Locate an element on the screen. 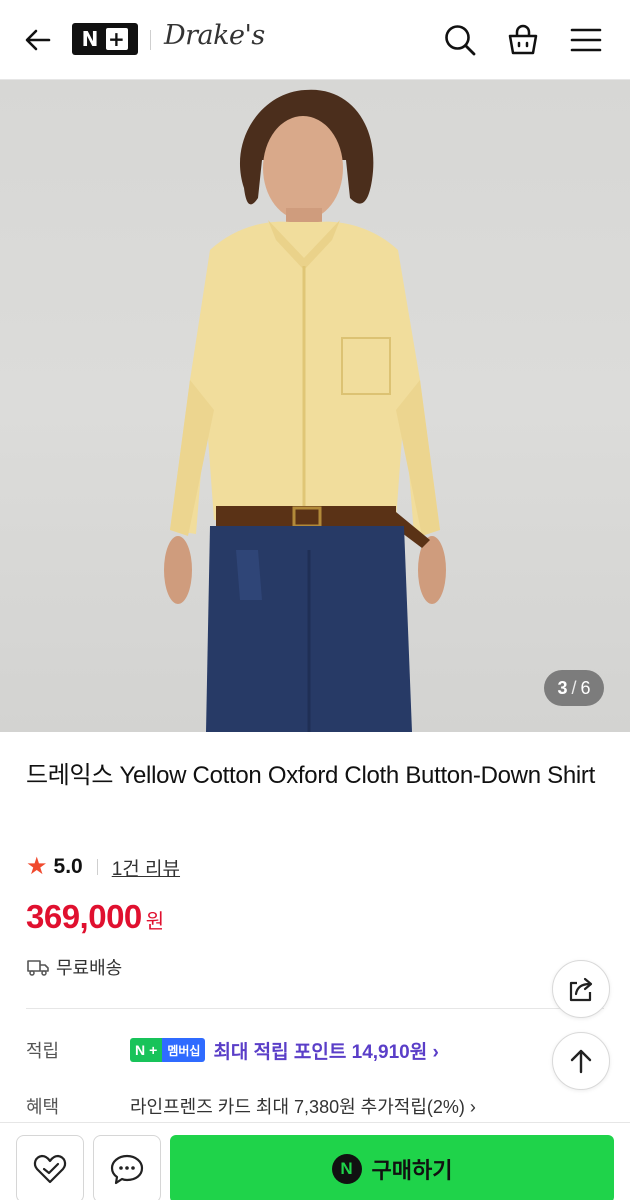  points-link: 최대 적립 포인트 14,910원 › is located at coordinates (325, 1050).